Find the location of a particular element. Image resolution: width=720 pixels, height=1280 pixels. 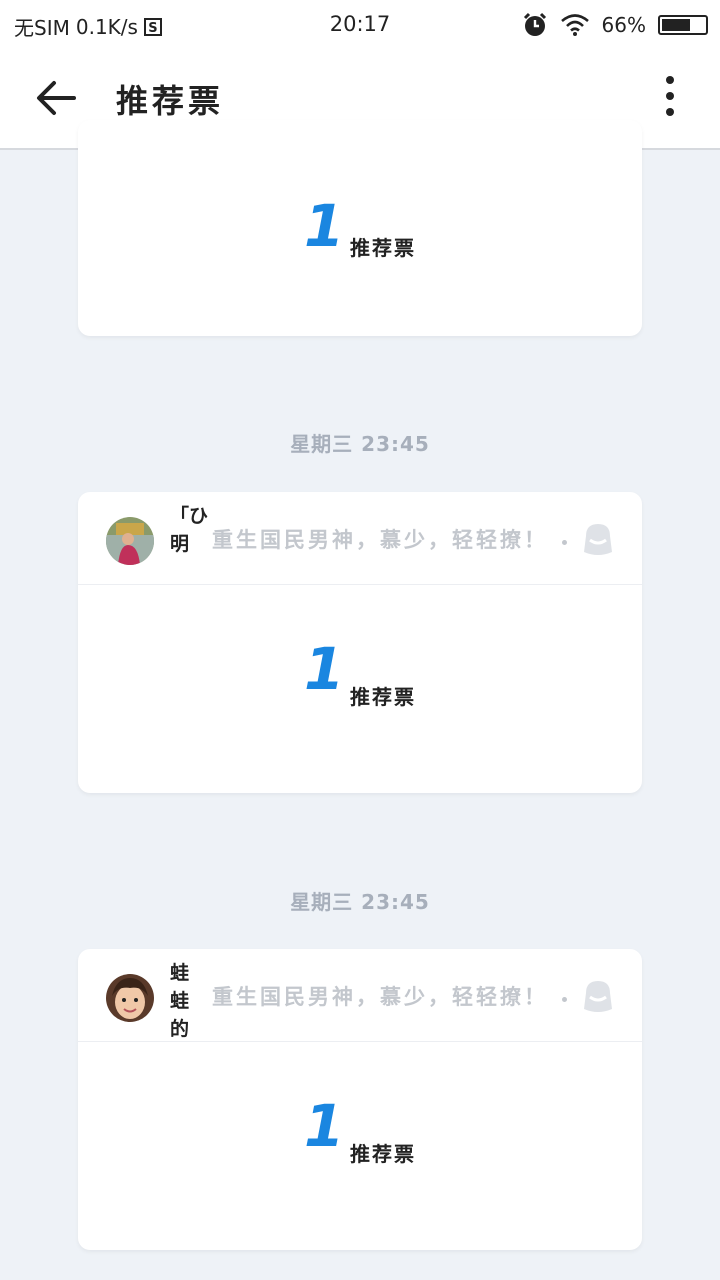

back-button is located at coordinates (56, 98).